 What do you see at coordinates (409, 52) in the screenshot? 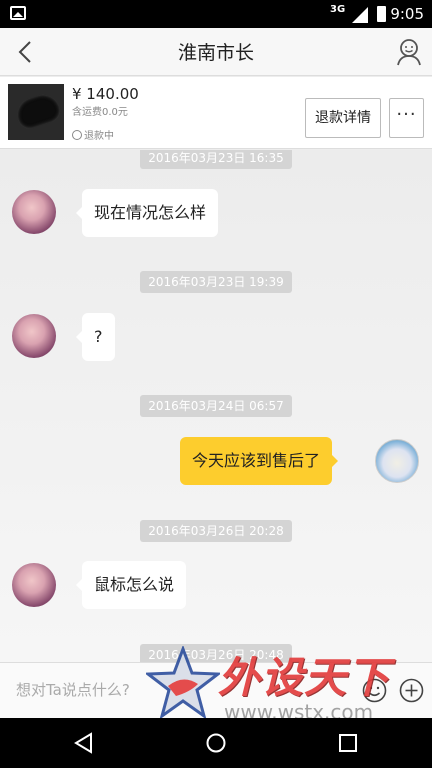
I see `user-profile-icon` at bounding box center [409, 52].